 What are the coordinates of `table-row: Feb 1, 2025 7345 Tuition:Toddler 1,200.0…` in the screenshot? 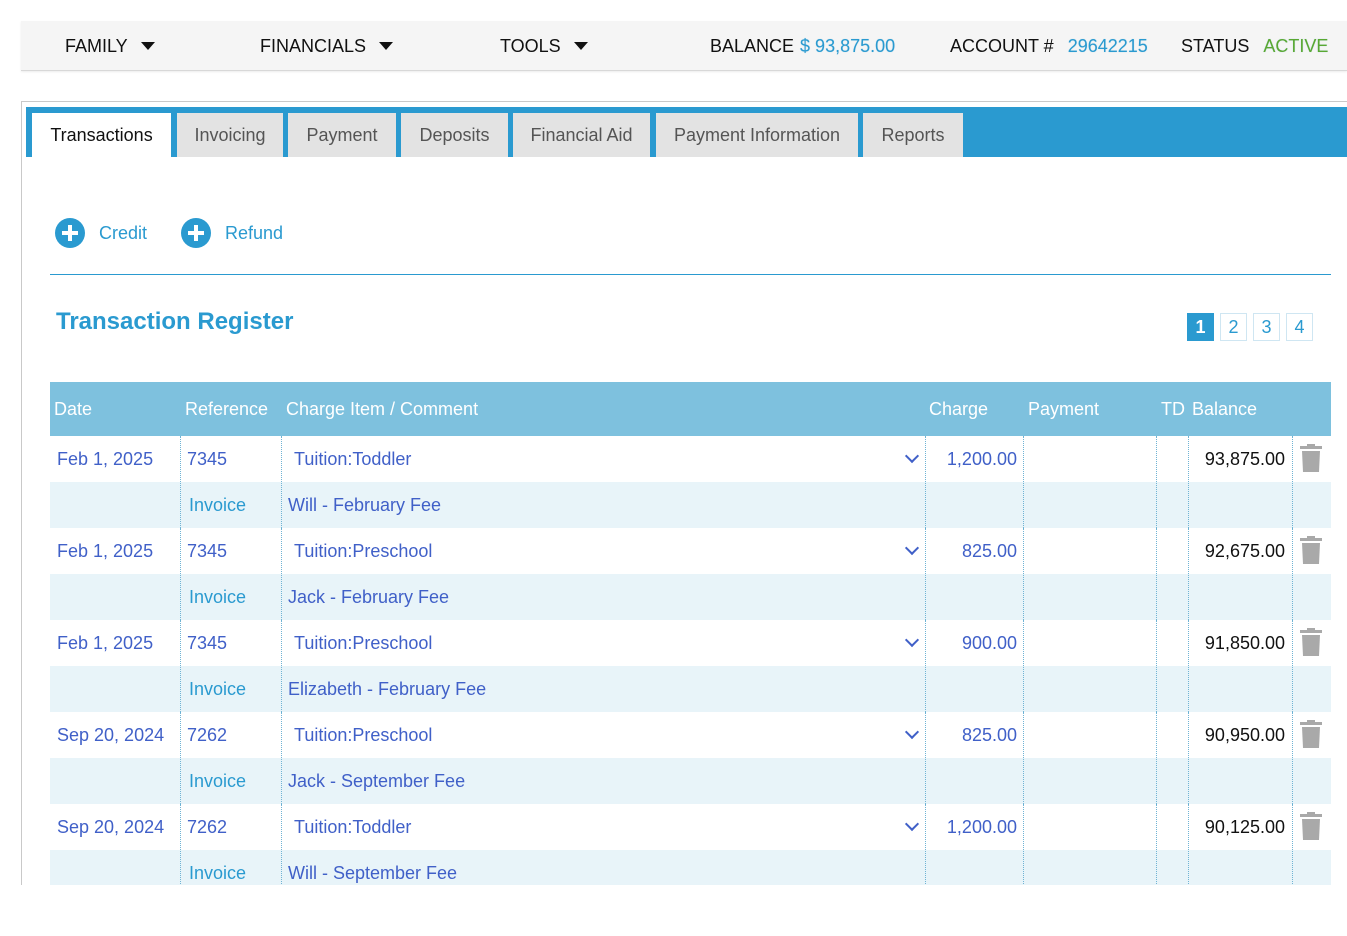 It's located at (690, 482).